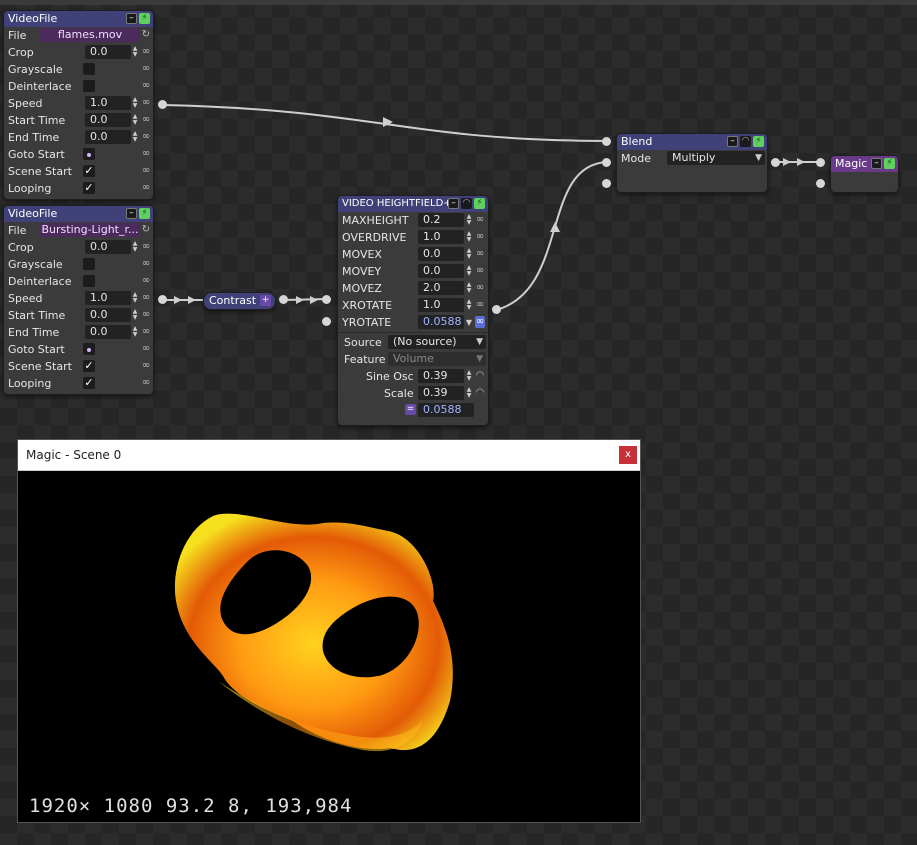 This screenshot has width=917, height=845. What do you see at coordinates (265, 300) in the screenshot?
I see `expand-icon: +` at bounding box center [265, 300].